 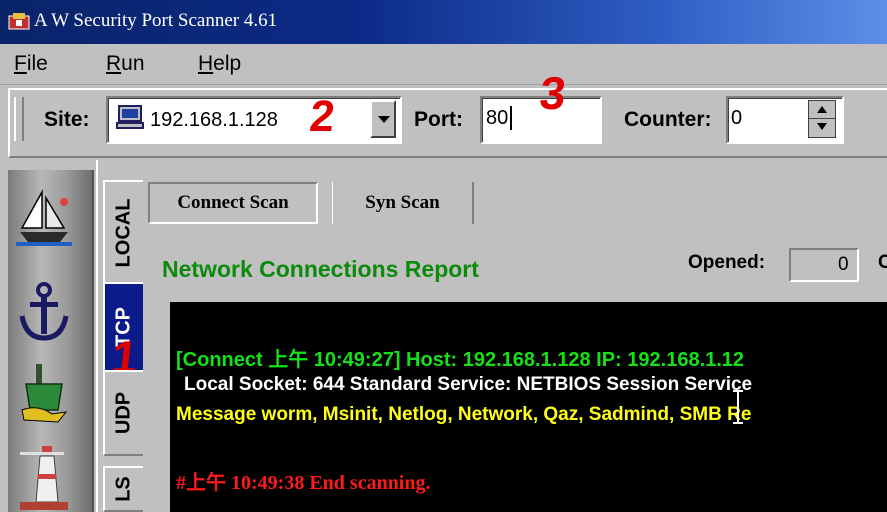 I want to click on tab-udp: UDP, so click(x=123, y=413).